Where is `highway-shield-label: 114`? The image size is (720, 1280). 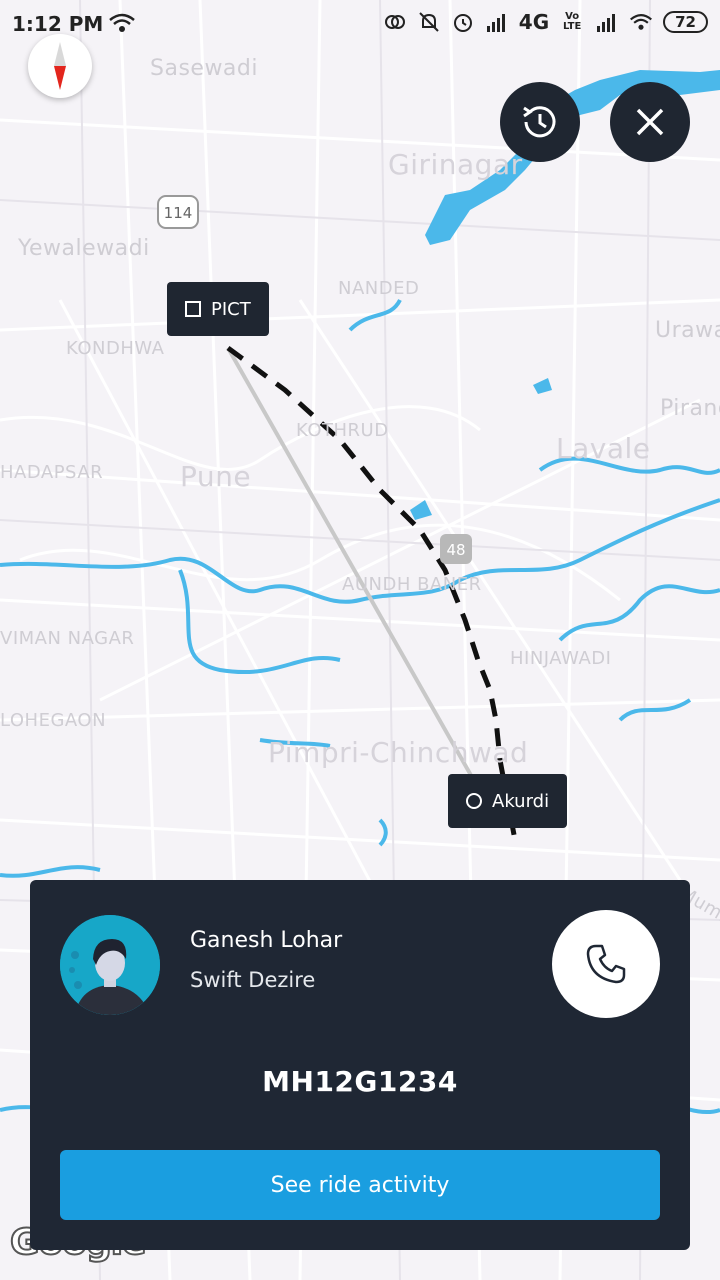
highway-shield-label: 114 is located at coordinates (178, 213).